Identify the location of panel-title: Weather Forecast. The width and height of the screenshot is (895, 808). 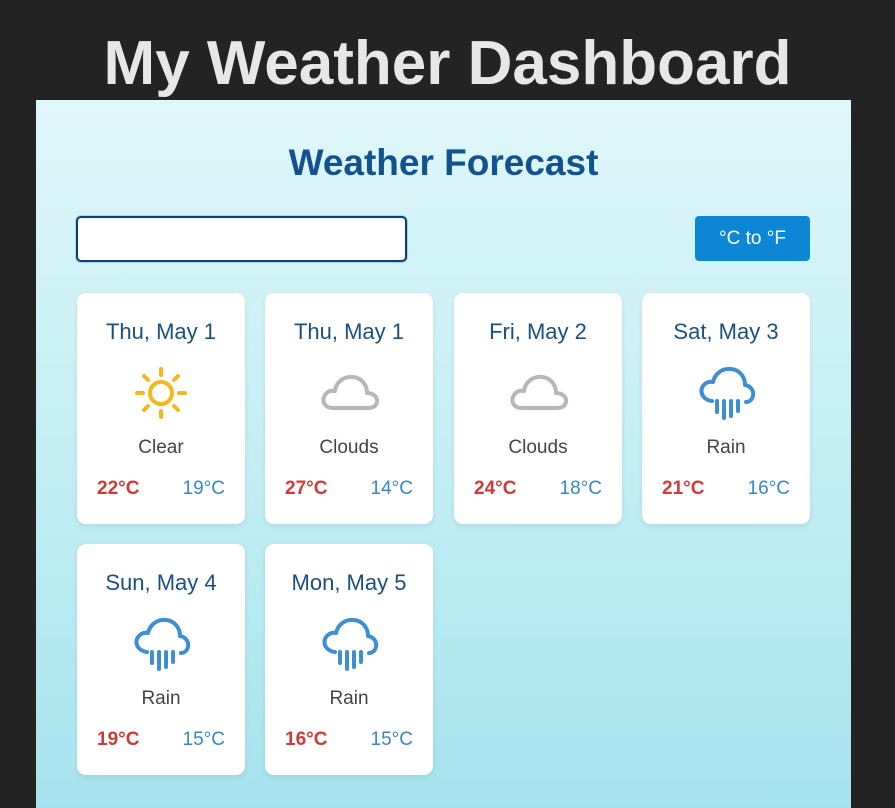
(443, 162).